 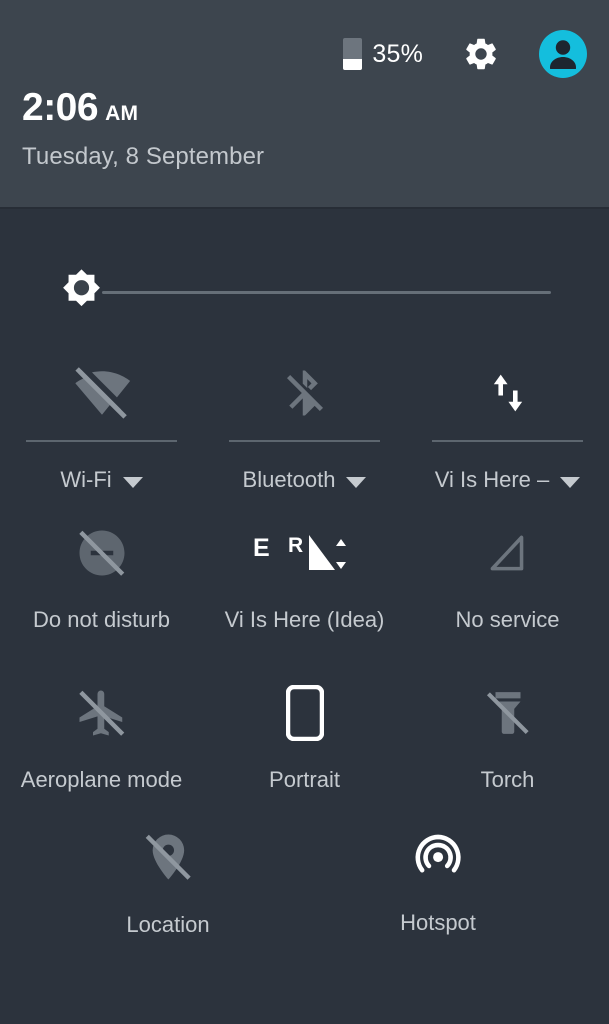 I want to click on tile-portrait: Portrait, so click(x=304, y=750).